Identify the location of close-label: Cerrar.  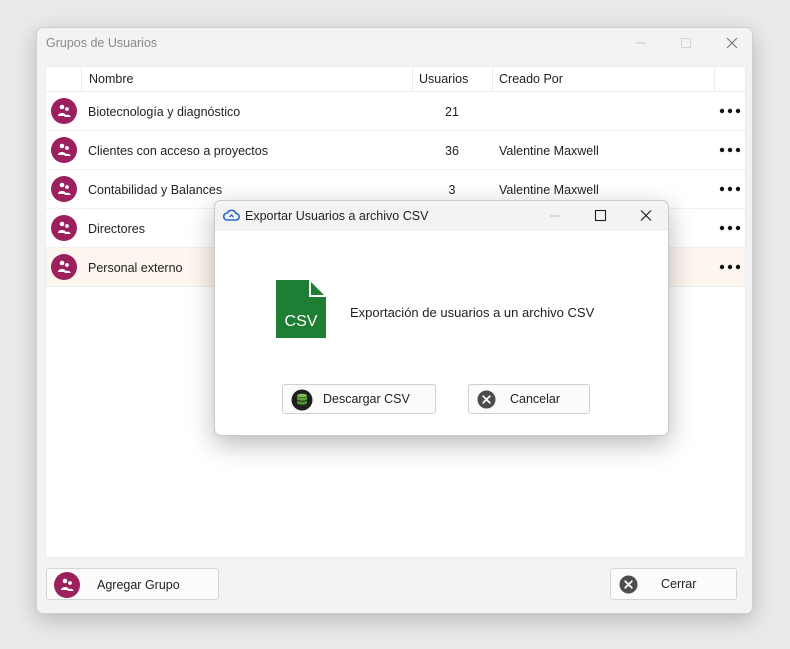
(679, 584).